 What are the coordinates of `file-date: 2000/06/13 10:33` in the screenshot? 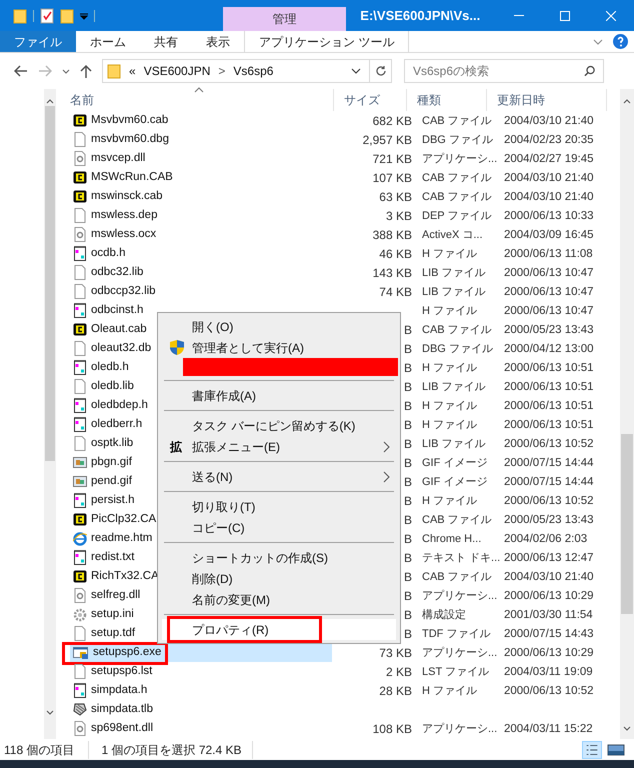 It's located at (549, 216).